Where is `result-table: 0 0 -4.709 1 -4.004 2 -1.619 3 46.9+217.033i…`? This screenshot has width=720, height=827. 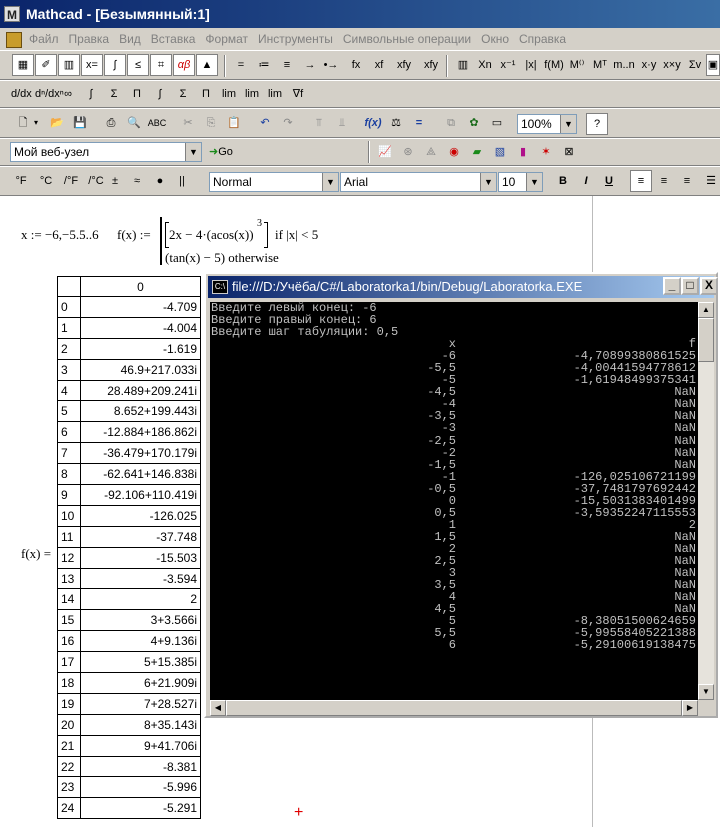
result-table: 0 0 -4.709 1 -4.004 2 -1.619 3 46.9+217.033i… is located at coordinates (129, 548).